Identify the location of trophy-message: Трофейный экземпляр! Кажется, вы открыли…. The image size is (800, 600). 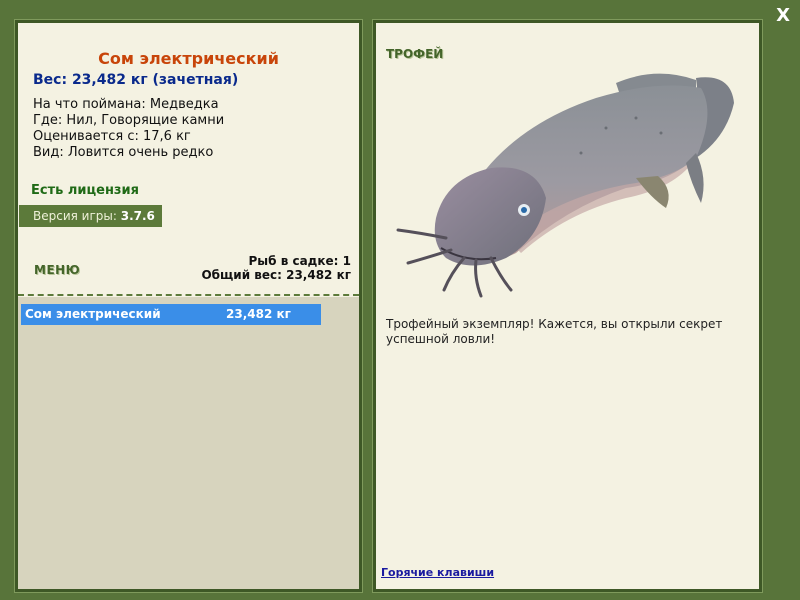
(554, 331).